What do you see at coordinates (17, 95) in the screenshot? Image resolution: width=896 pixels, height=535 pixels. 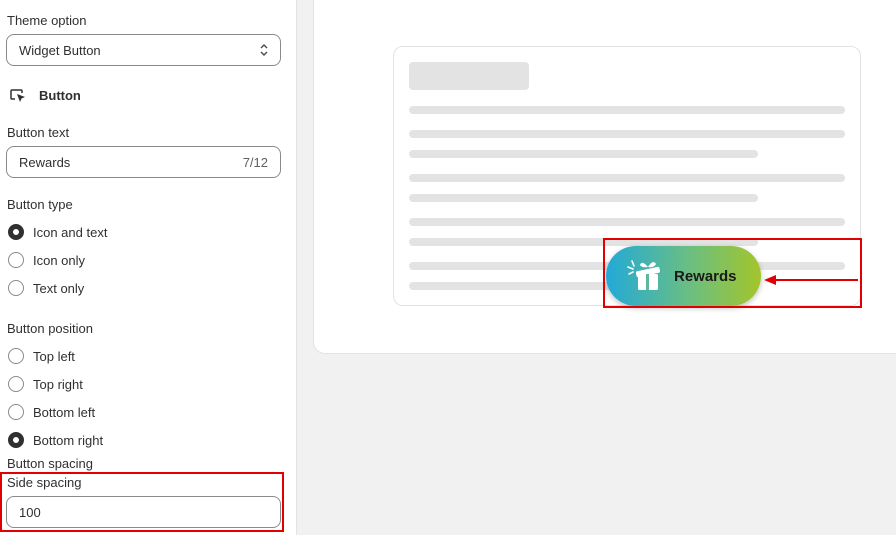 I see `cursor-button-icon` at bounding box center [17, 95].